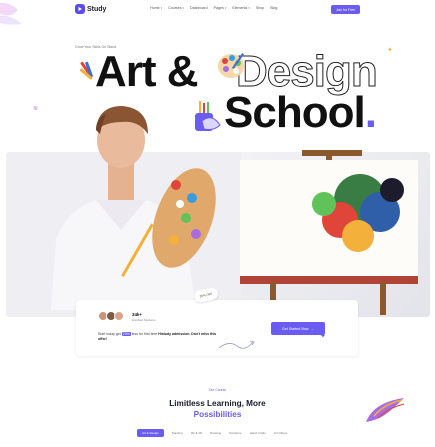  What do you see at coordinates (235, 433) in the screenshot?
I see `tab-sculpture: Sculpture` at bounding box center [235, 433].